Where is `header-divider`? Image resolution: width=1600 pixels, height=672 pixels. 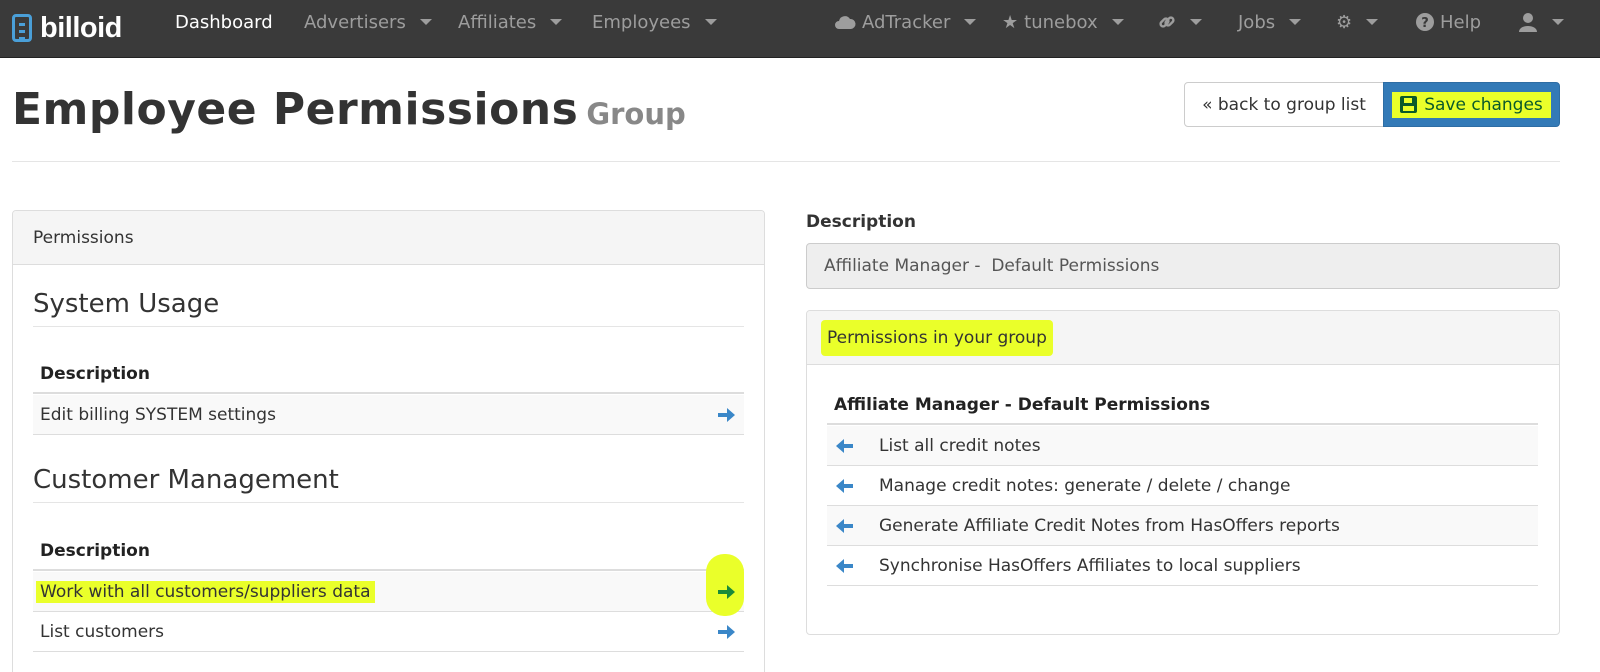
header-divider is located at coordinates (786, 161).